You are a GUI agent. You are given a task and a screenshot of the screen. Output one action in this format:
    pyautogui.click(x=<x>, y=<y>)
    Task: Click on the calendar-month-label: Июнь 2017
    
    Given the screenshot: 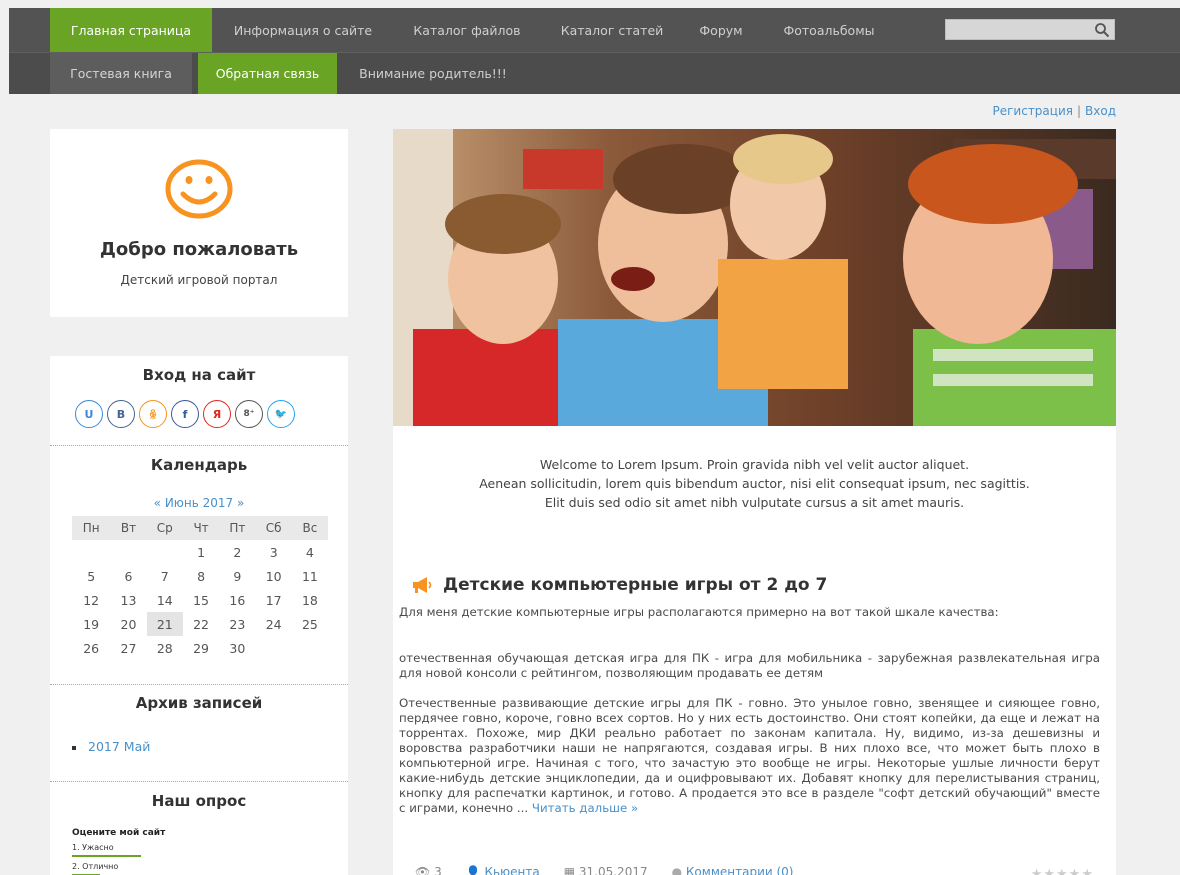 What is the action you would take?
    pyautogui.click(x=199, y=503)
    